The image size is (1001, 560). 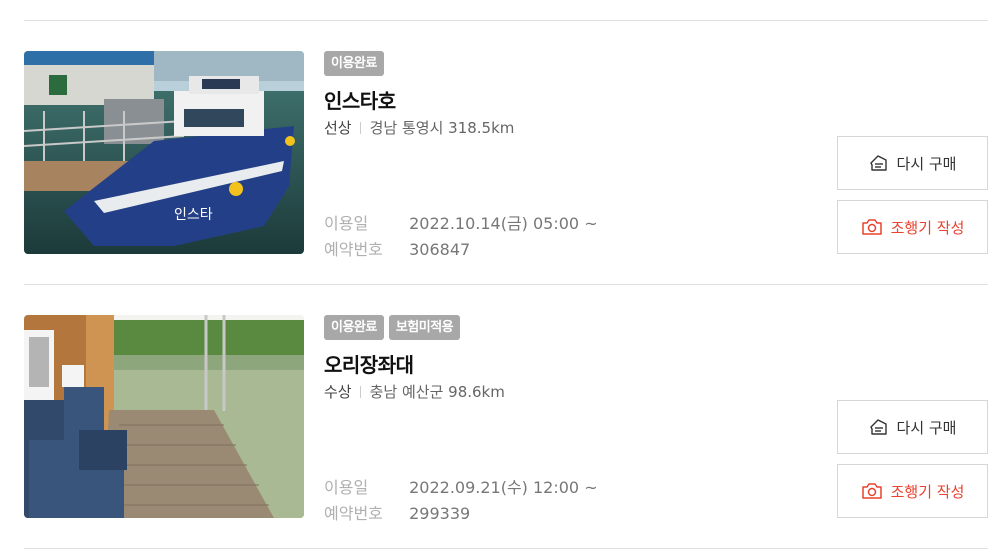 I want to click on booking-number-row: 예약번호 306847, so click(x=397, y=248).